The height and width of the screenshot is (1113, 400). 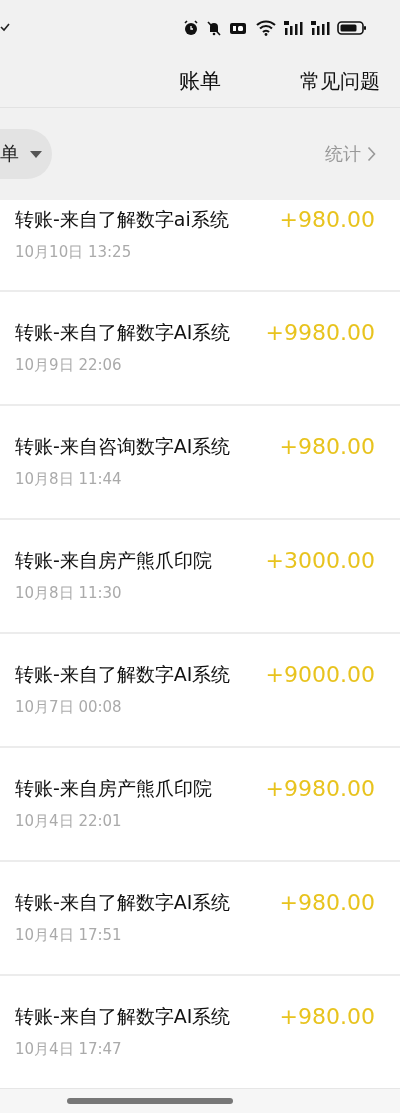 What do you see at coordinates (371, 154) in the screenshot?
I see `chevron-right-icon` at bounding box center [371, 154].